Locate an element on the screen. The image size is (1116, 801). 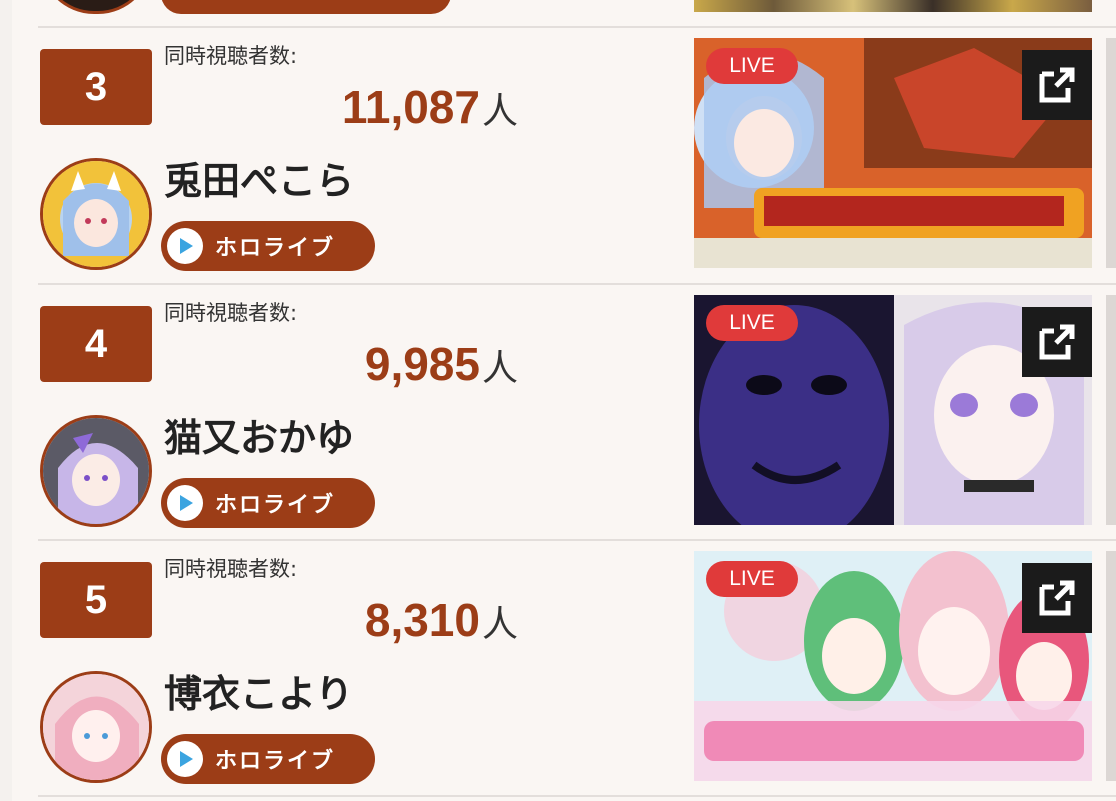
streamer-name: 兎田ぺこら is located at coordinates (259, 177).